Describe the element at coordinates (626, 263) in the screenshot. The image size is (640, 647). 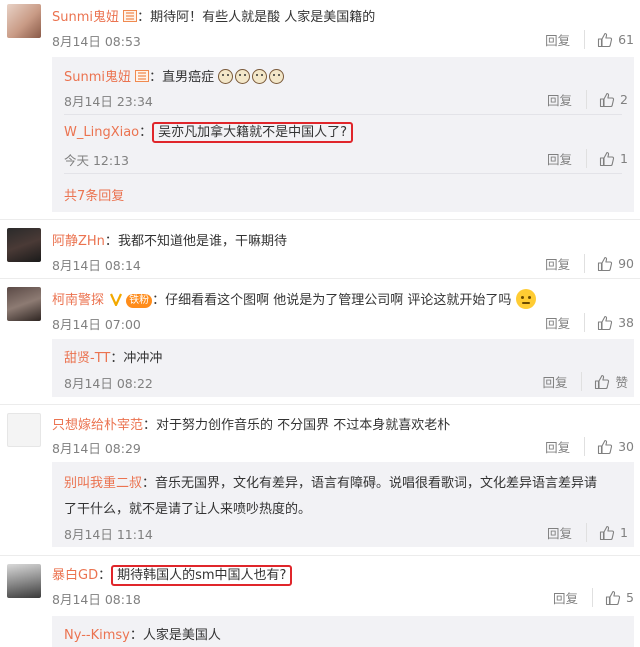
I see `like-count: 90` at that location.